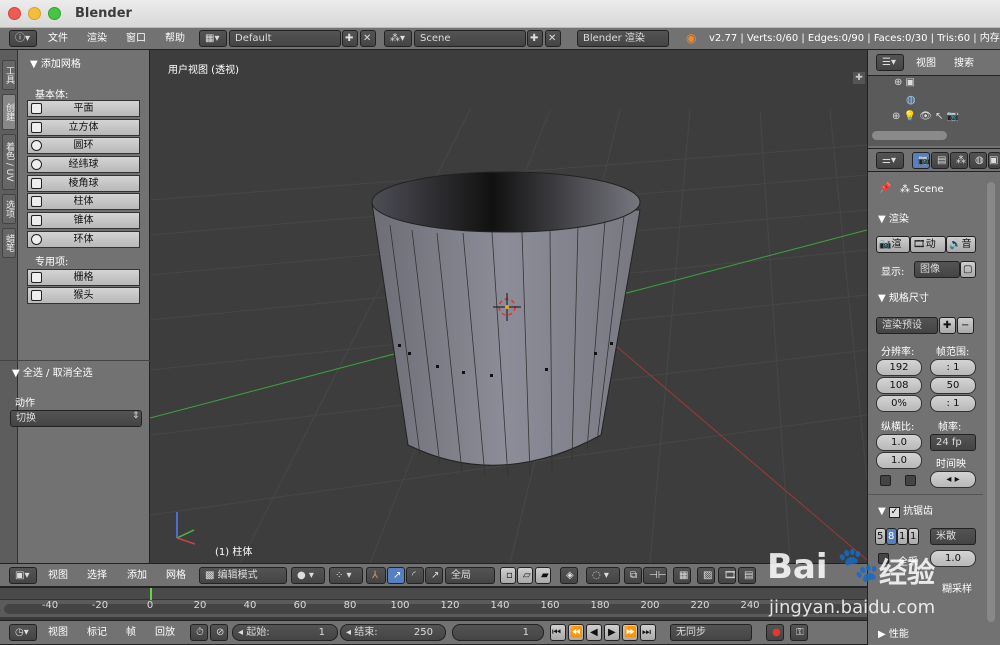 The height and width of the screenshot is (645, 1000). Describe the element at coordinates (953, 385) in the screenshot. I see `frame-end-field: 50` at that location.